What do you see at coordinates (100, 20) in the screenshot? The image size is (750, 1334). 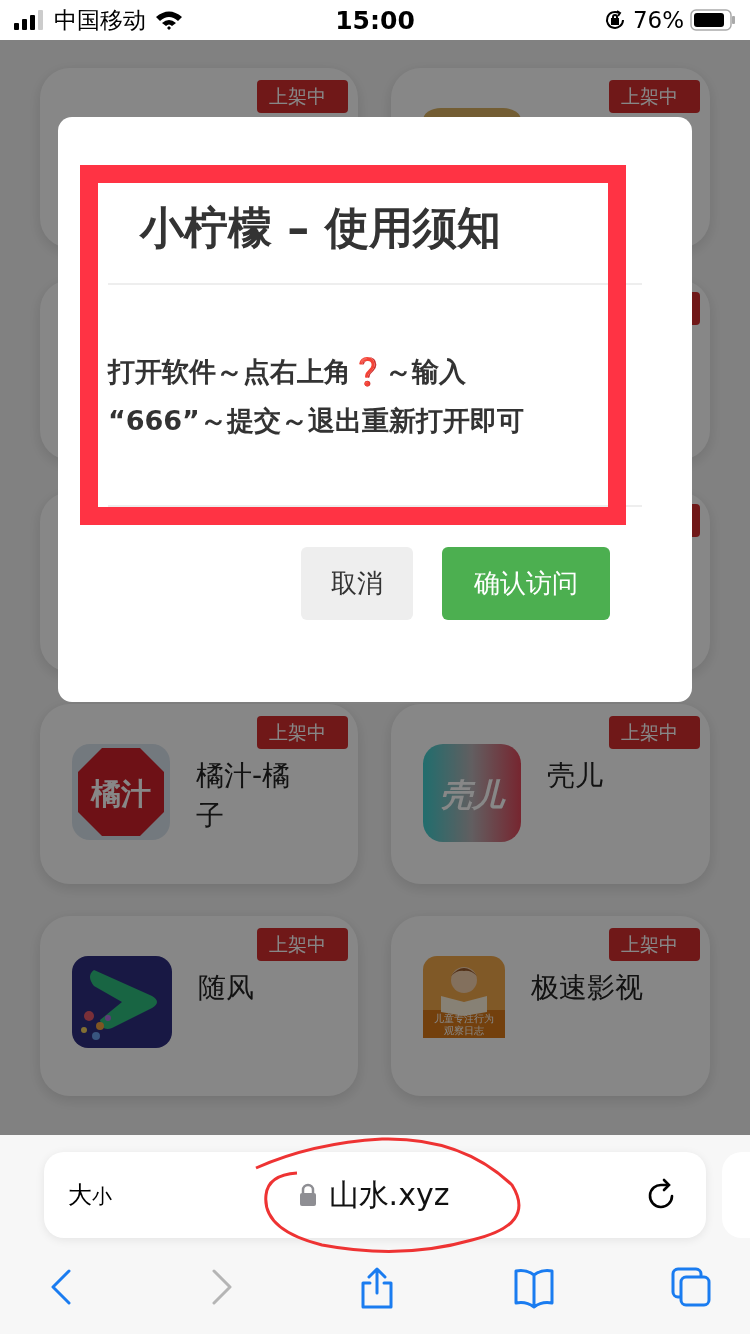 I see `carrier-name: 中国移动` at bounding box center [100, 20].